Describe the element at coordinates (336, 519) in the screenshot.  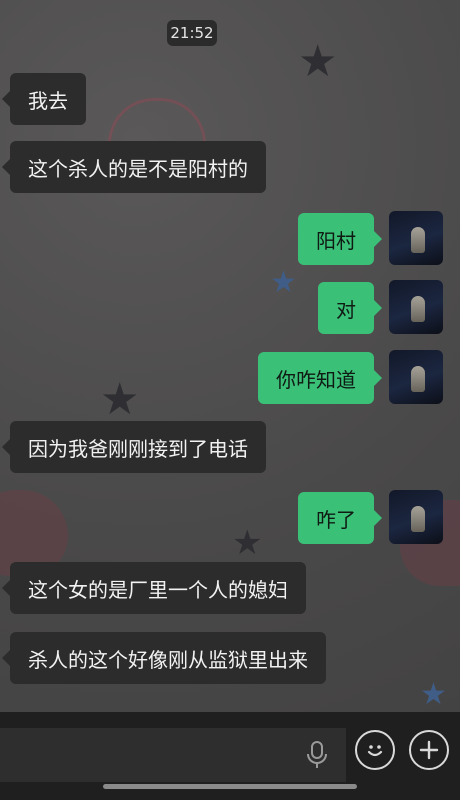
I see `message-text: 咋了` at that location.